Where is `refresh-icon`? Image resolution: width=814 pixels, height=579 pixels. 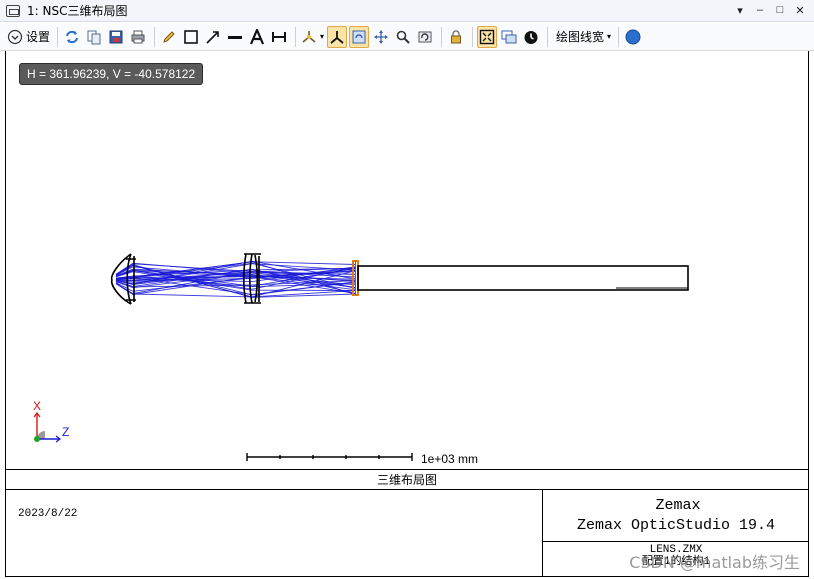 refresh-icon is located at coordinates (72, 36).